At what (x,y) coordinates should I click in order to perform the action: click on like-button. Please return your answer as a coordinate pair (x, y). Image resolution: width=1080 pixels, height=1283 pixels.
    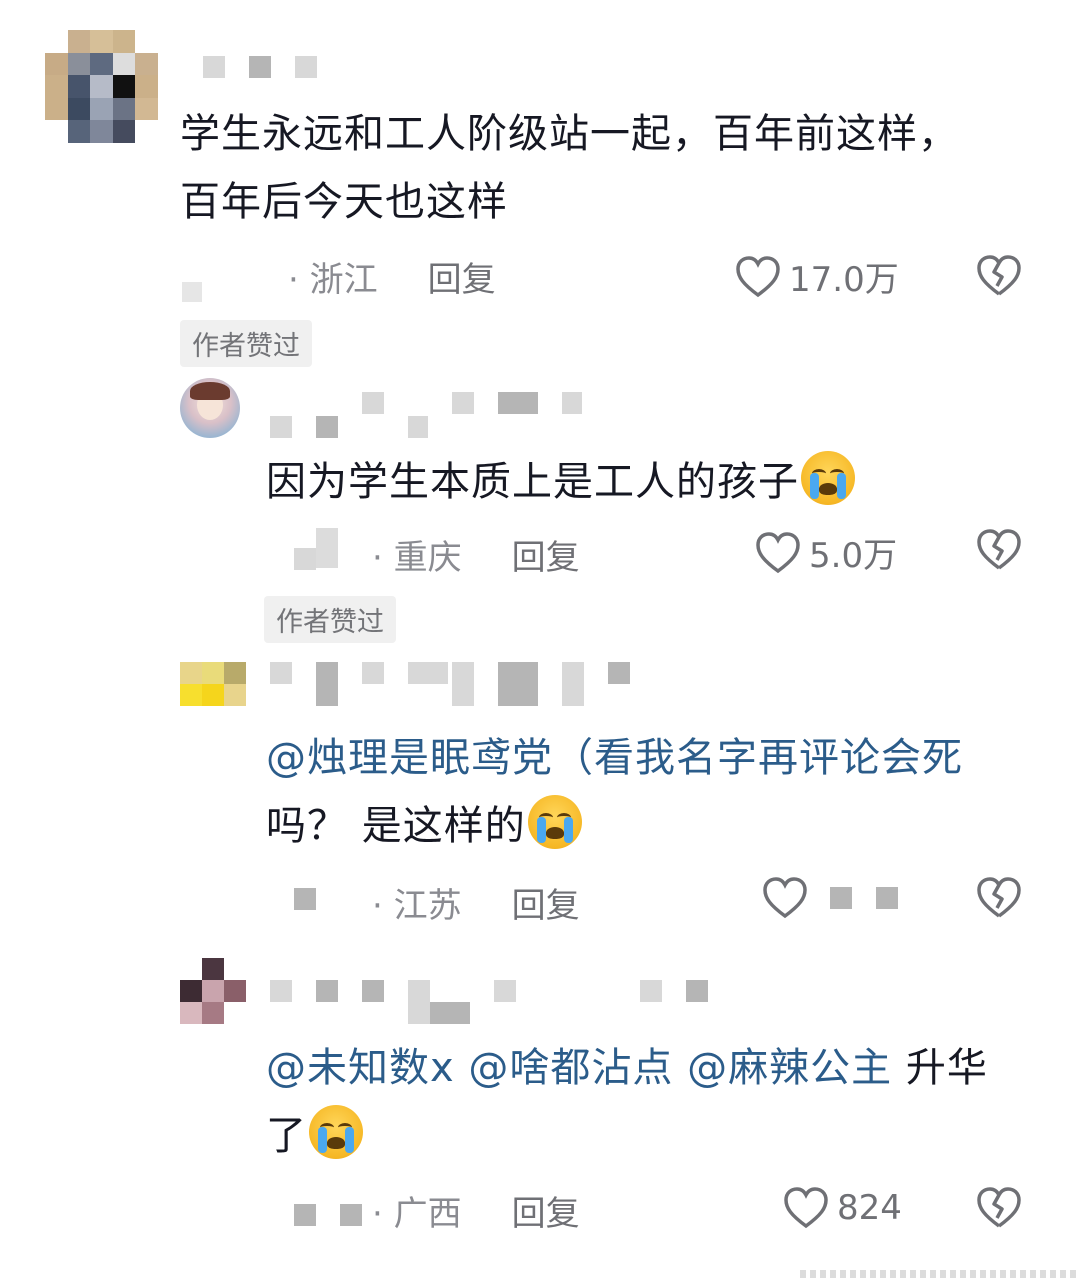
    Looking at the image, I should click on (835, 898).